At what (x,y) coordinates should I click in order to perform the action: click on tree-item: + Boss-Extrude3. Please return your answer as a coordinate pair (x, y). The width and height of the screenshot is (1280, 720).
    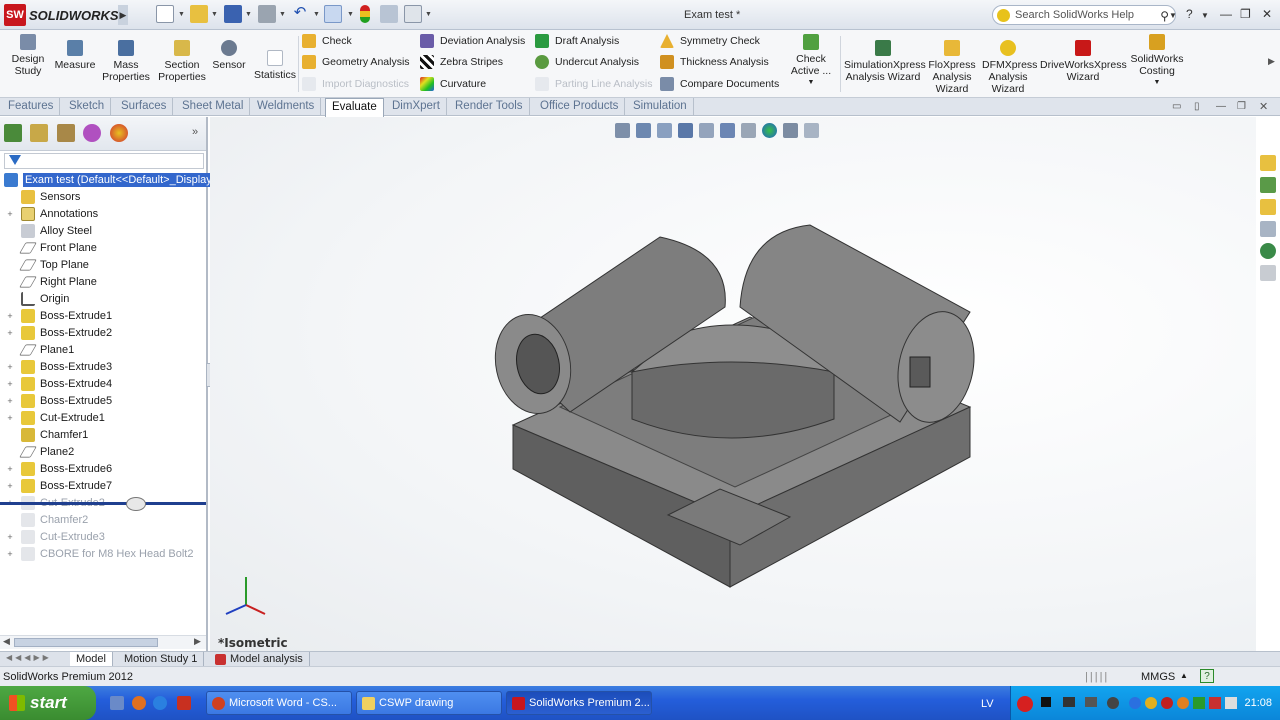
    Looking at the image, I should click on (103, 366).